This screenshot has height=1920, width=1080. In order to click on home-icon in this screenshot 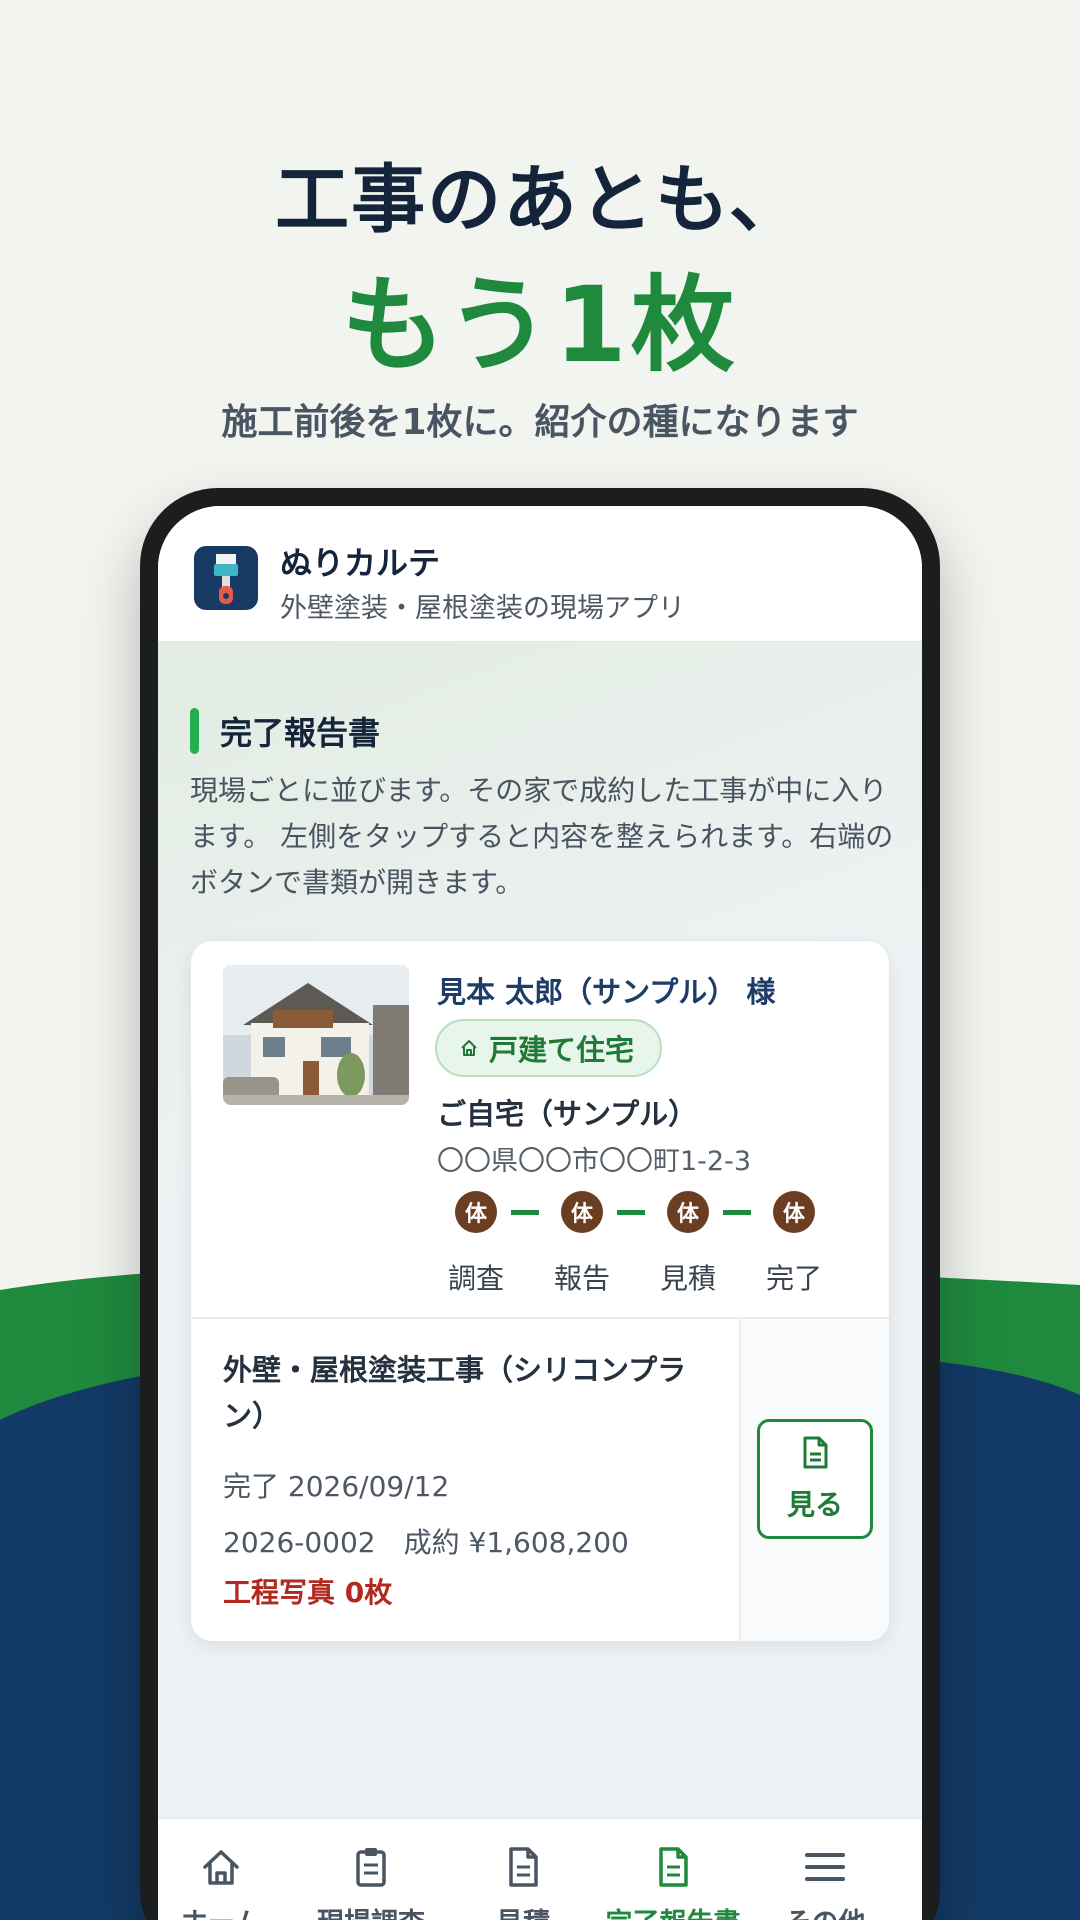, I will do `click(227, 1873)`.